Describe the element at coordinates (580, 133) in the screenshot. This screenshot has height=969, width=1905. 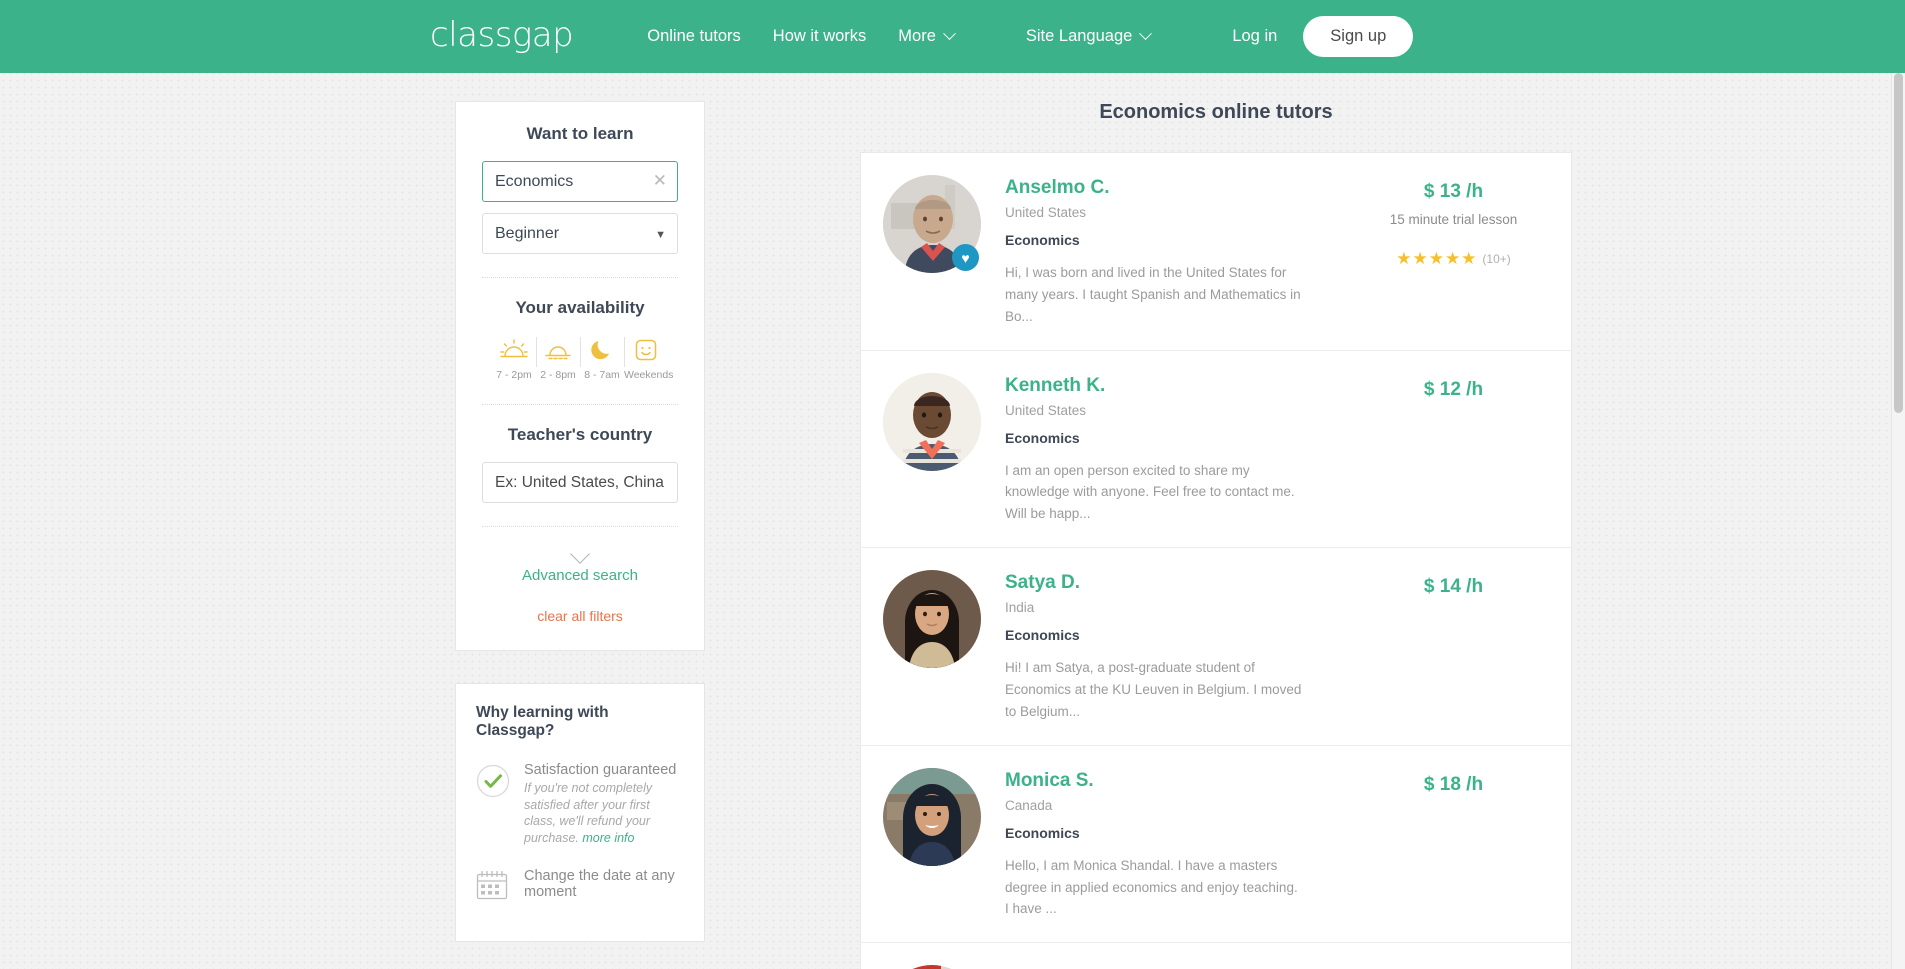
I see `want-to-learn-title: Want to learn` at that location.